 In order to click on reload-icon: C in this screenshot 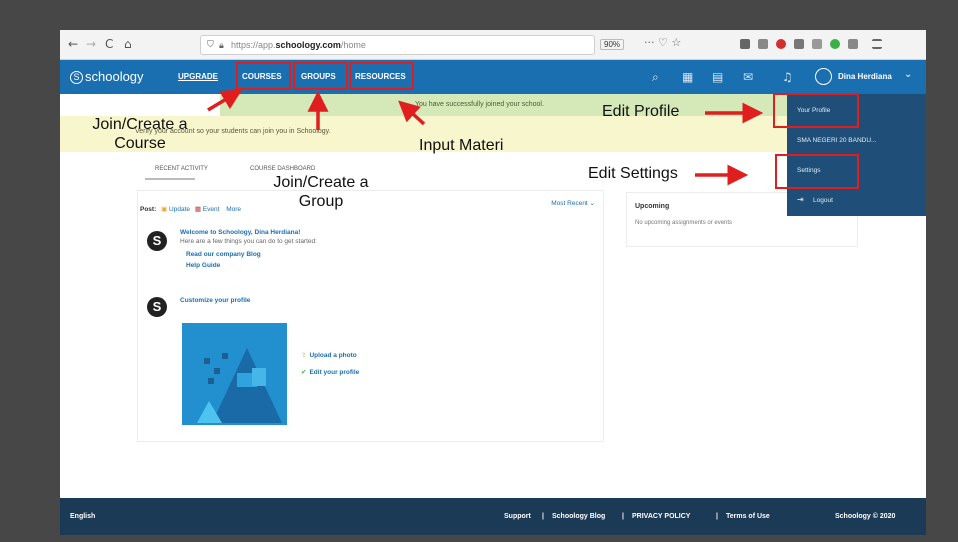, I will do `click(109, 44)`.